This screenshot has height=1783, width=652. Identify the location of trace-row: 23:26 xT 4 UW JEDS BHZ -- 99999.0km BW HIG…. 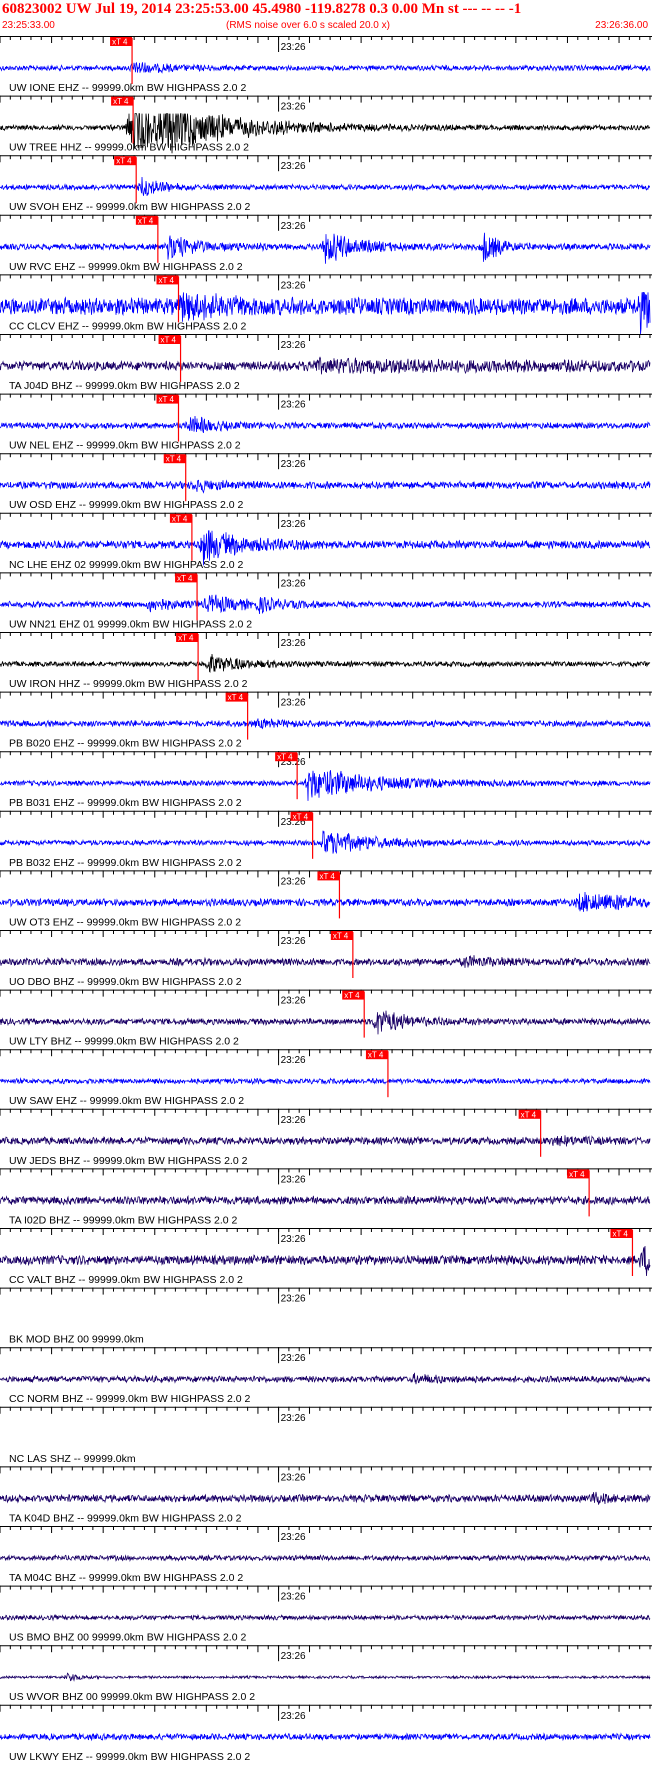
(326, 1137).